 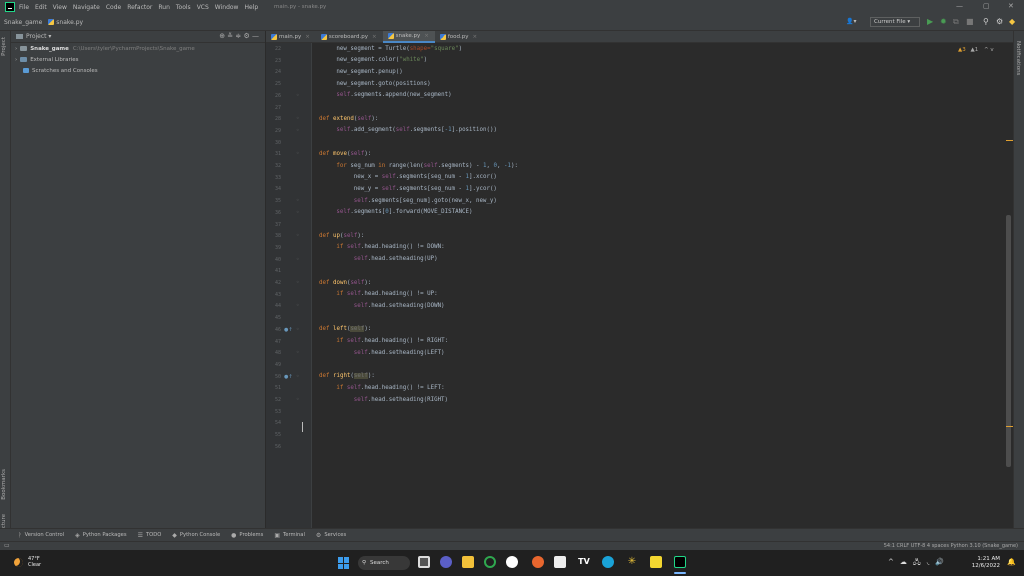 What do you see at coordinates (273, 72) in the screenshot?
I see `line-number: 24` at bounding box center [273, 72].